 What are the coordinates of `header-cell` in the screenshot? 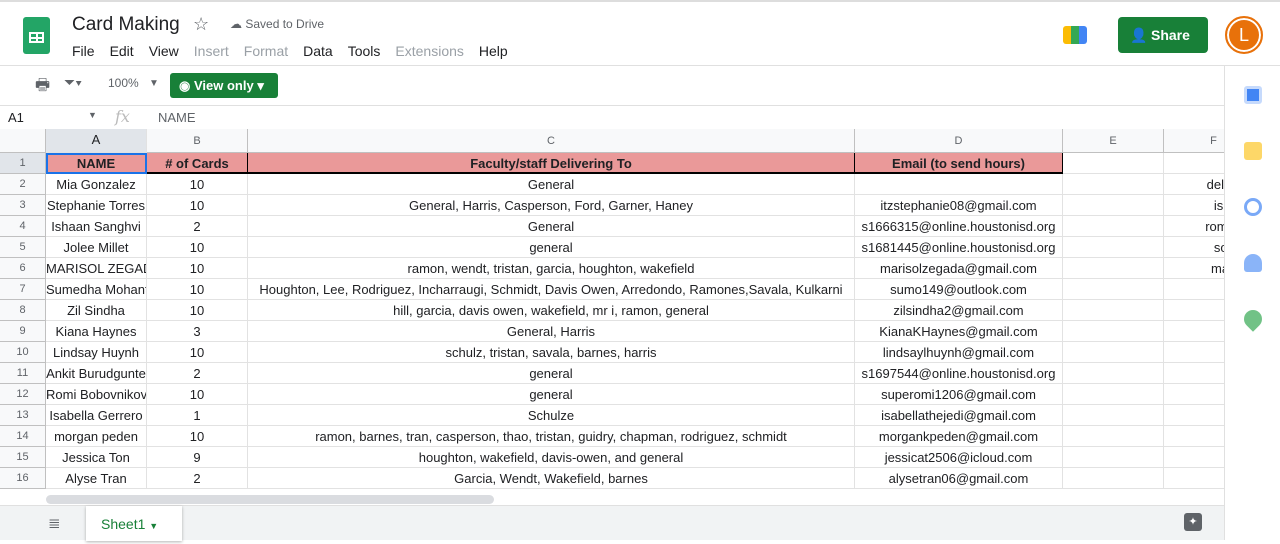 It's located at (1113, 163).